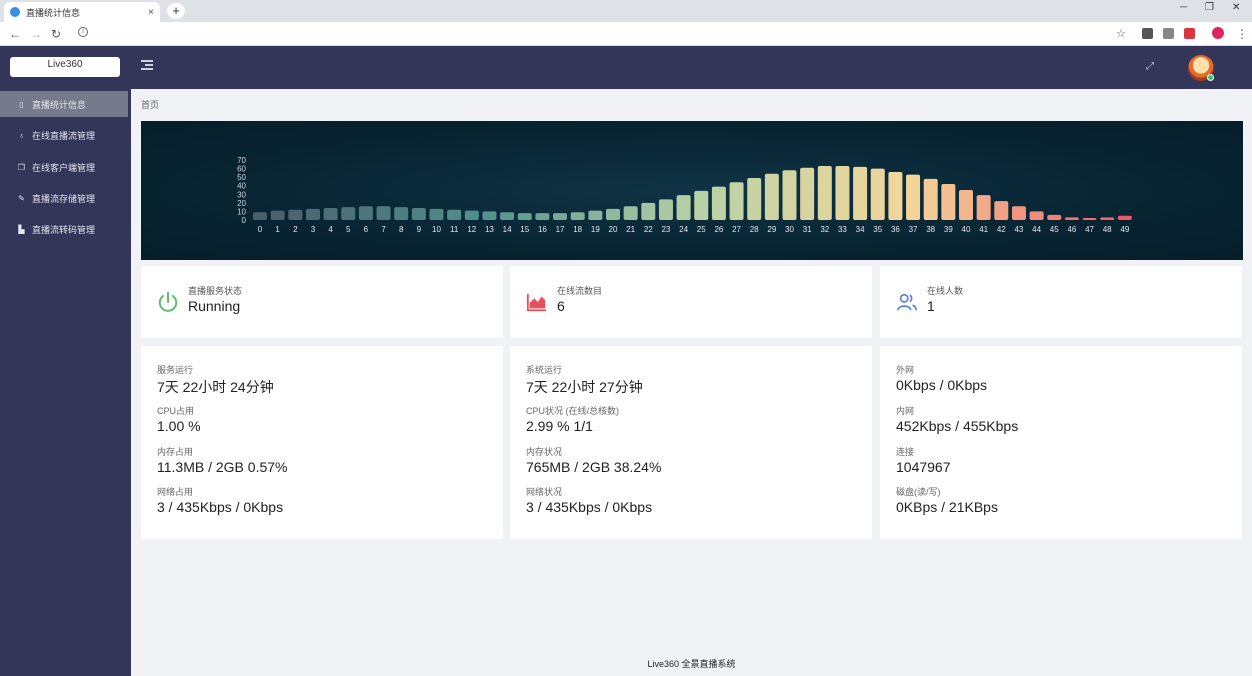 The image size is (1252, 676). I want to click on sidebar-item-label: 直播流存储管理, so click(64, 198).